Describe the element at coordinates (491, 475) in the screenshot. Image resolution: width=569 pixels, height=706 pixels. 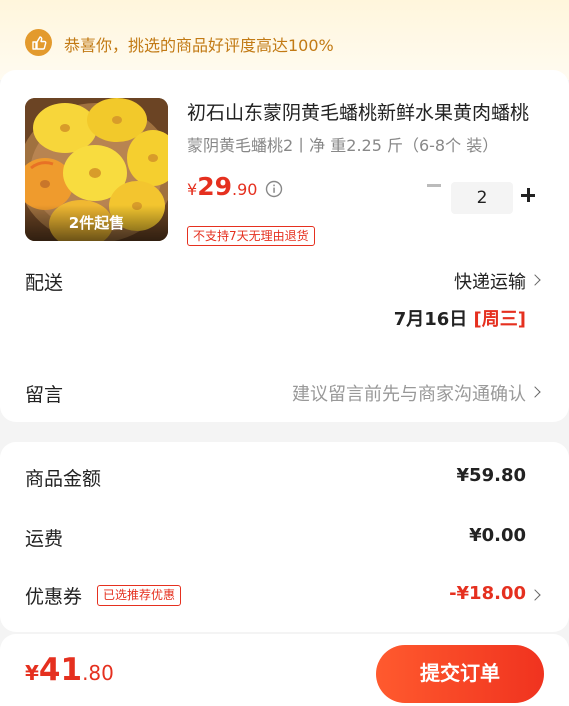
I see `goods-amount-value: ¥59.80` at that location.